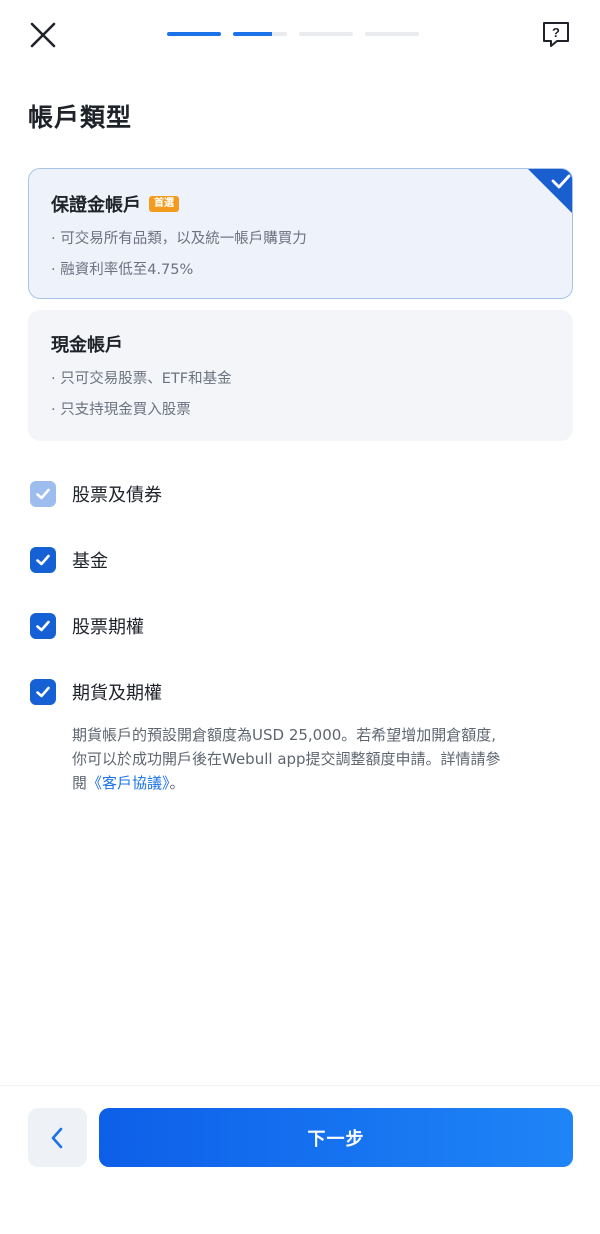 This screenshot has width=600, height=1234. Describe the element at coordinates (284, 735) in the screenshot. I see `futures-note-line-1: 期貨帳戶的預設開倉額度為USD 25,000。若希望增加開倉額度,` at that location.